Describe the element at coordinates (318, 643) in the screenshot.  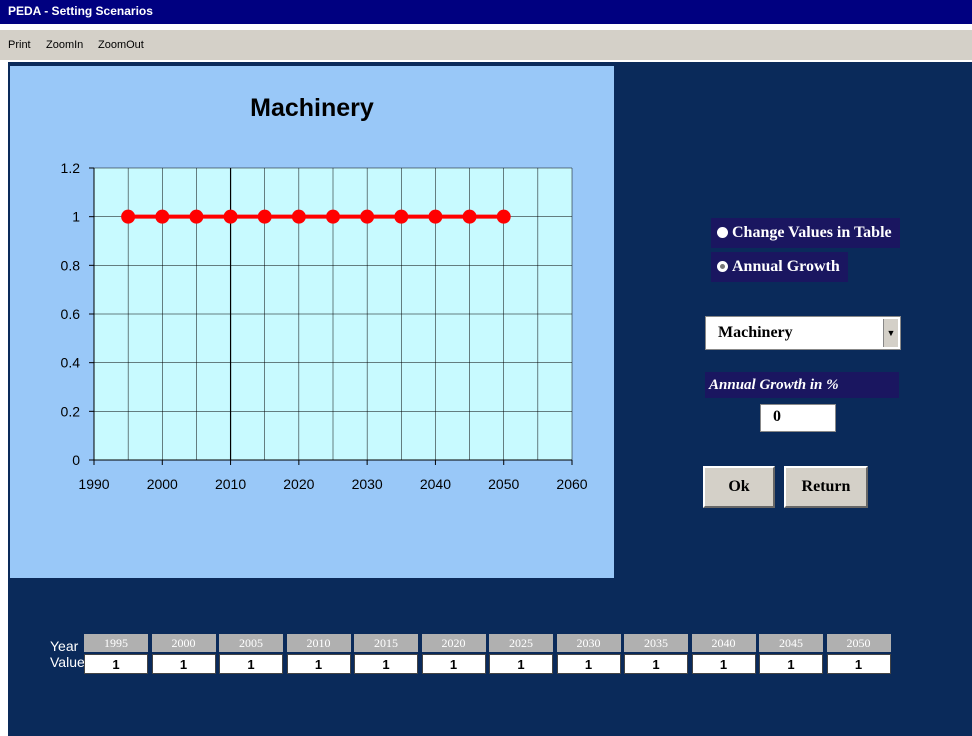
I see `table-year-cell: 2010` at that location.